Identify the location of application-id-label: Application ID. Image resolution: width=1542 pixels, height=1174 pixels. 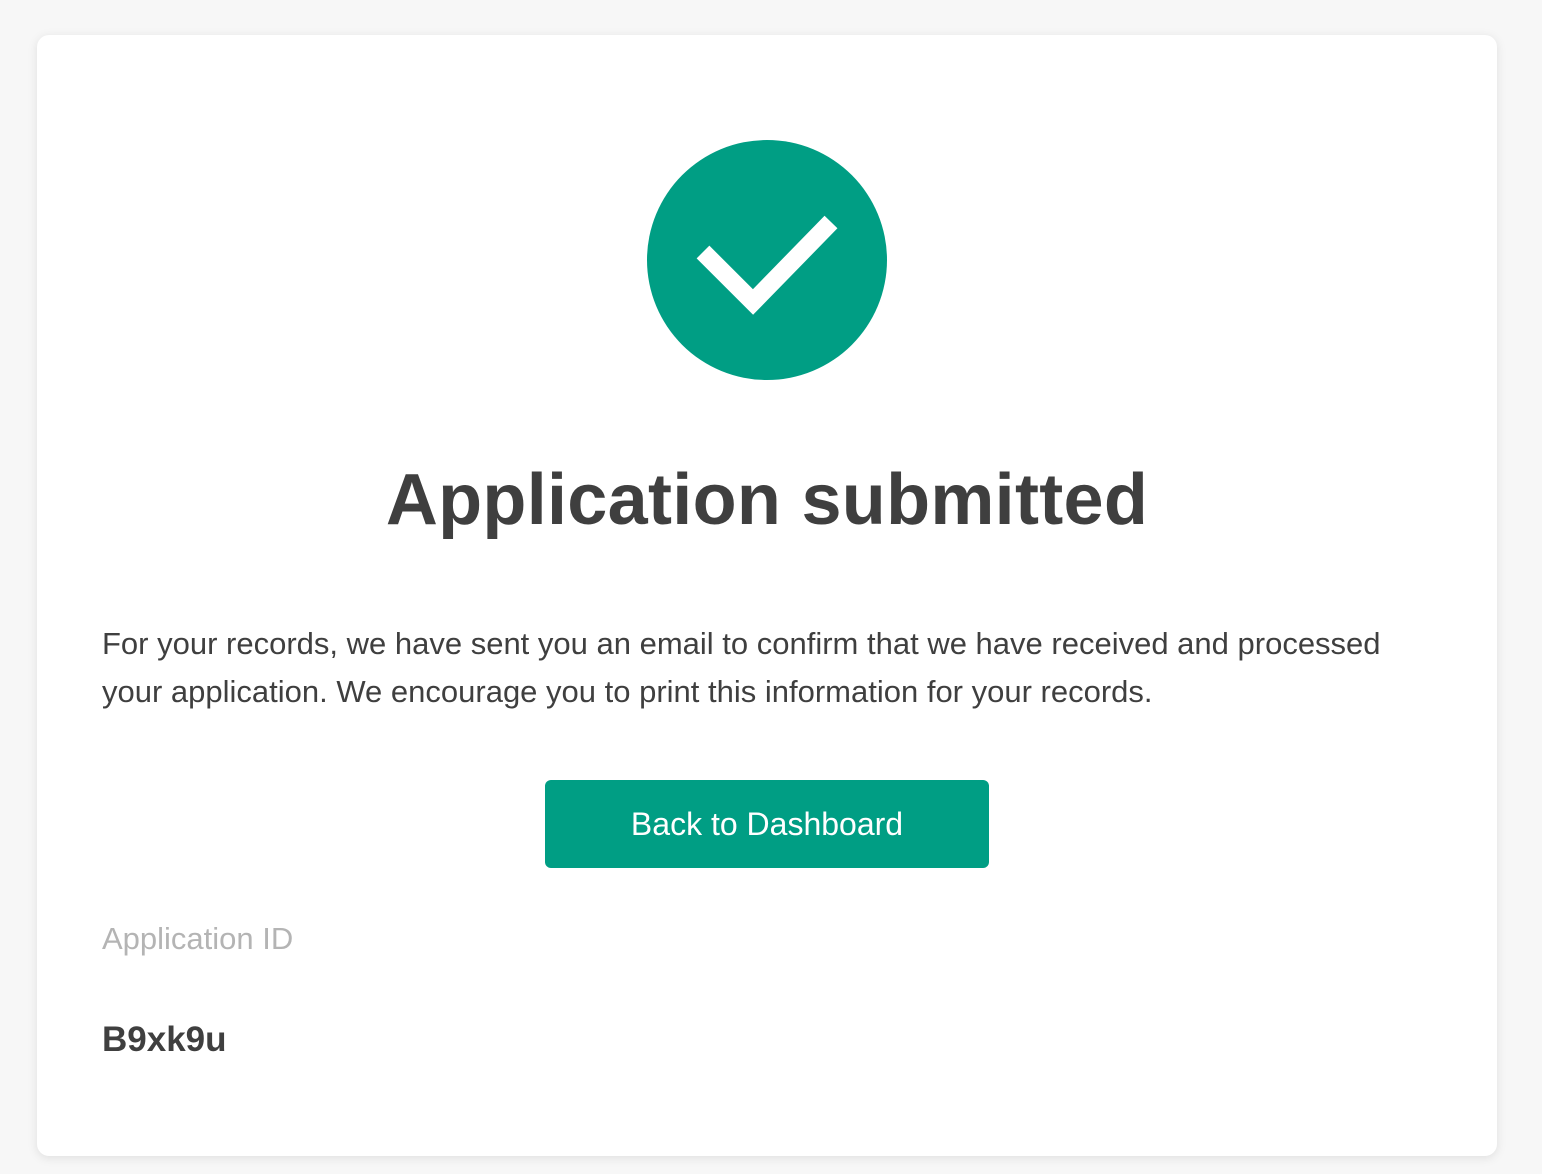
(198, 938).